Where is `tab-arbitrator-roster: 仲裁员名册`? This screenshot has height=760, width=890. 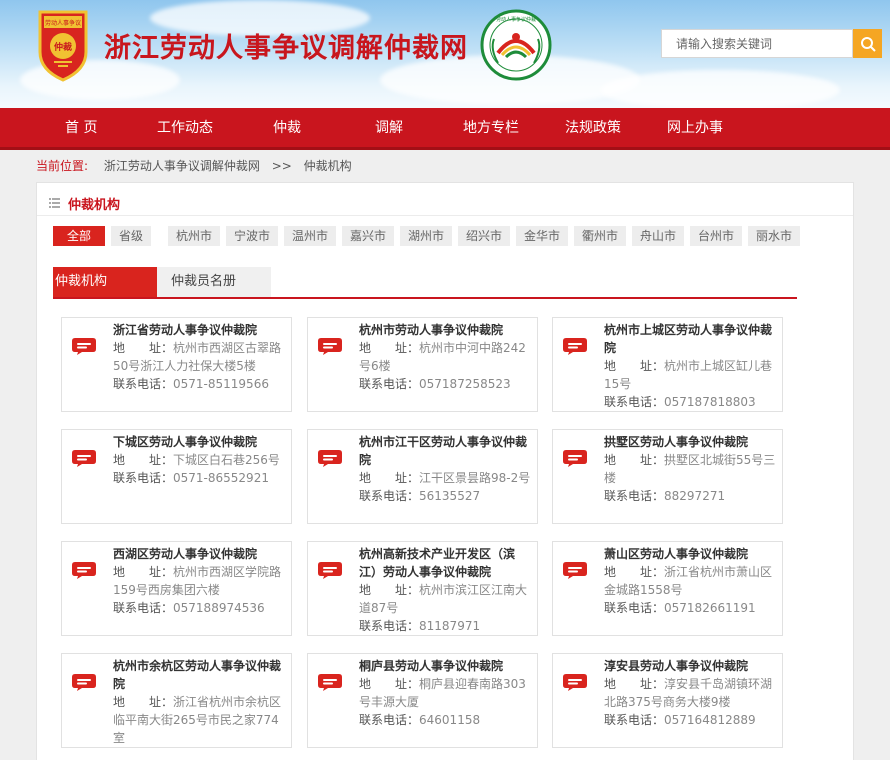 tab-arbitrator-roster: 仲裁员名册 is located at coordinates (214, 282).